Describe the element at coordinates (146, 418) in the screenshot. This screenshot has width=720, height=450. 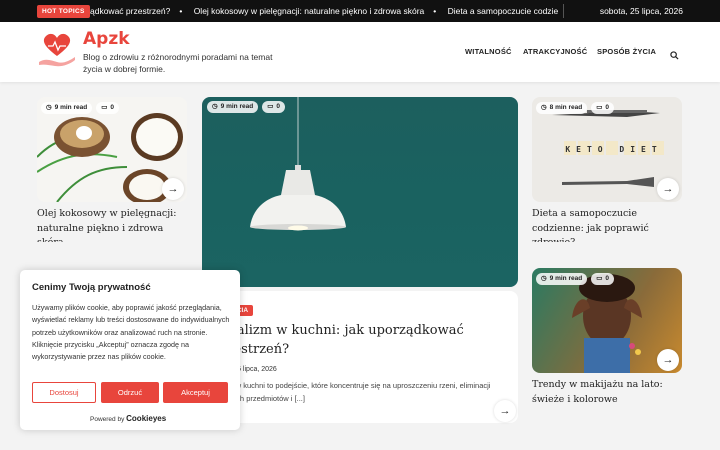
I see `cookieyes-logo: Cookieyes` at that location.